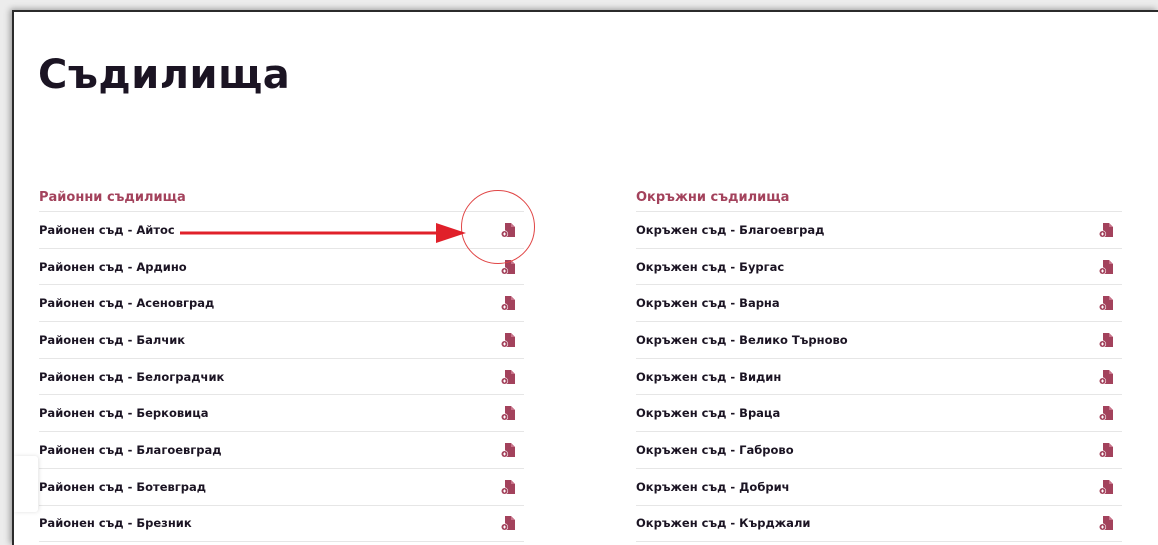 The image size is (1158, 545). I want to click on court-name: Районен съд - Берковица, so click(124, 413).